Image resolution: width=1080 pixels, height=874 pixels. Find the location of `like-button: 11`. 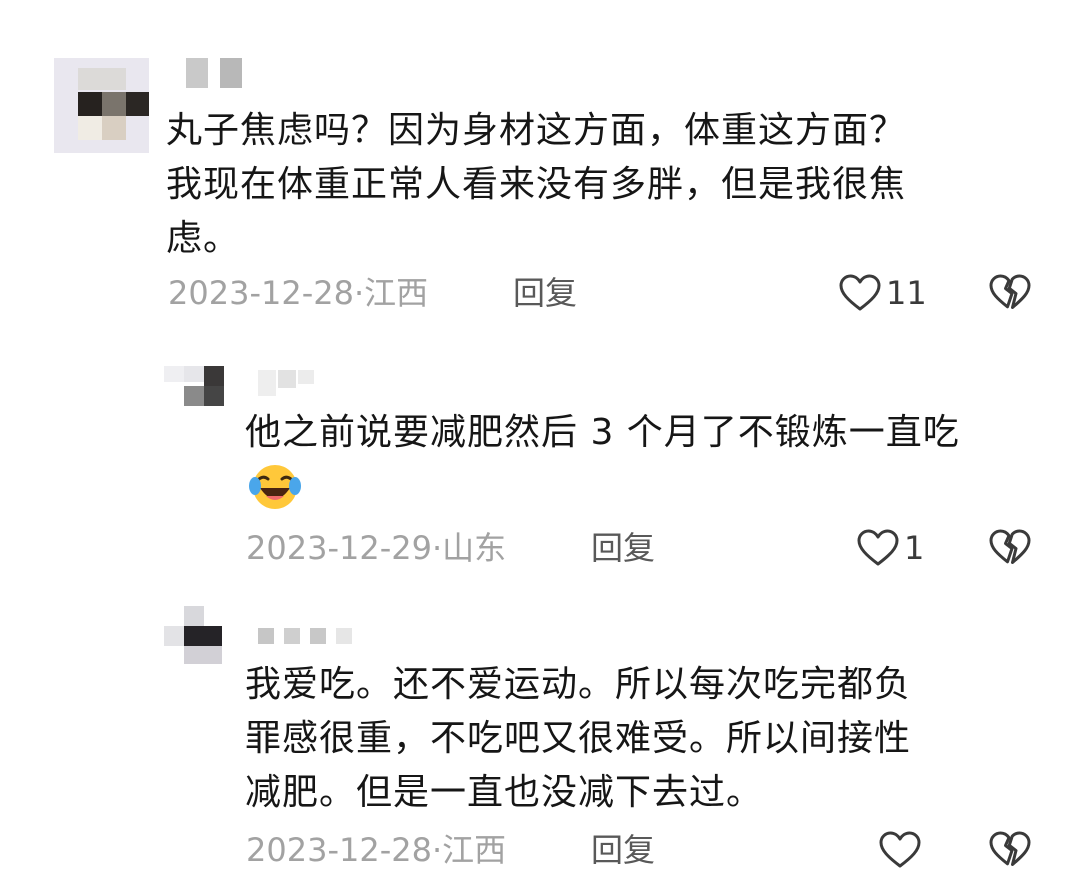

like-button: 11 is located at coordinates (882, 293).